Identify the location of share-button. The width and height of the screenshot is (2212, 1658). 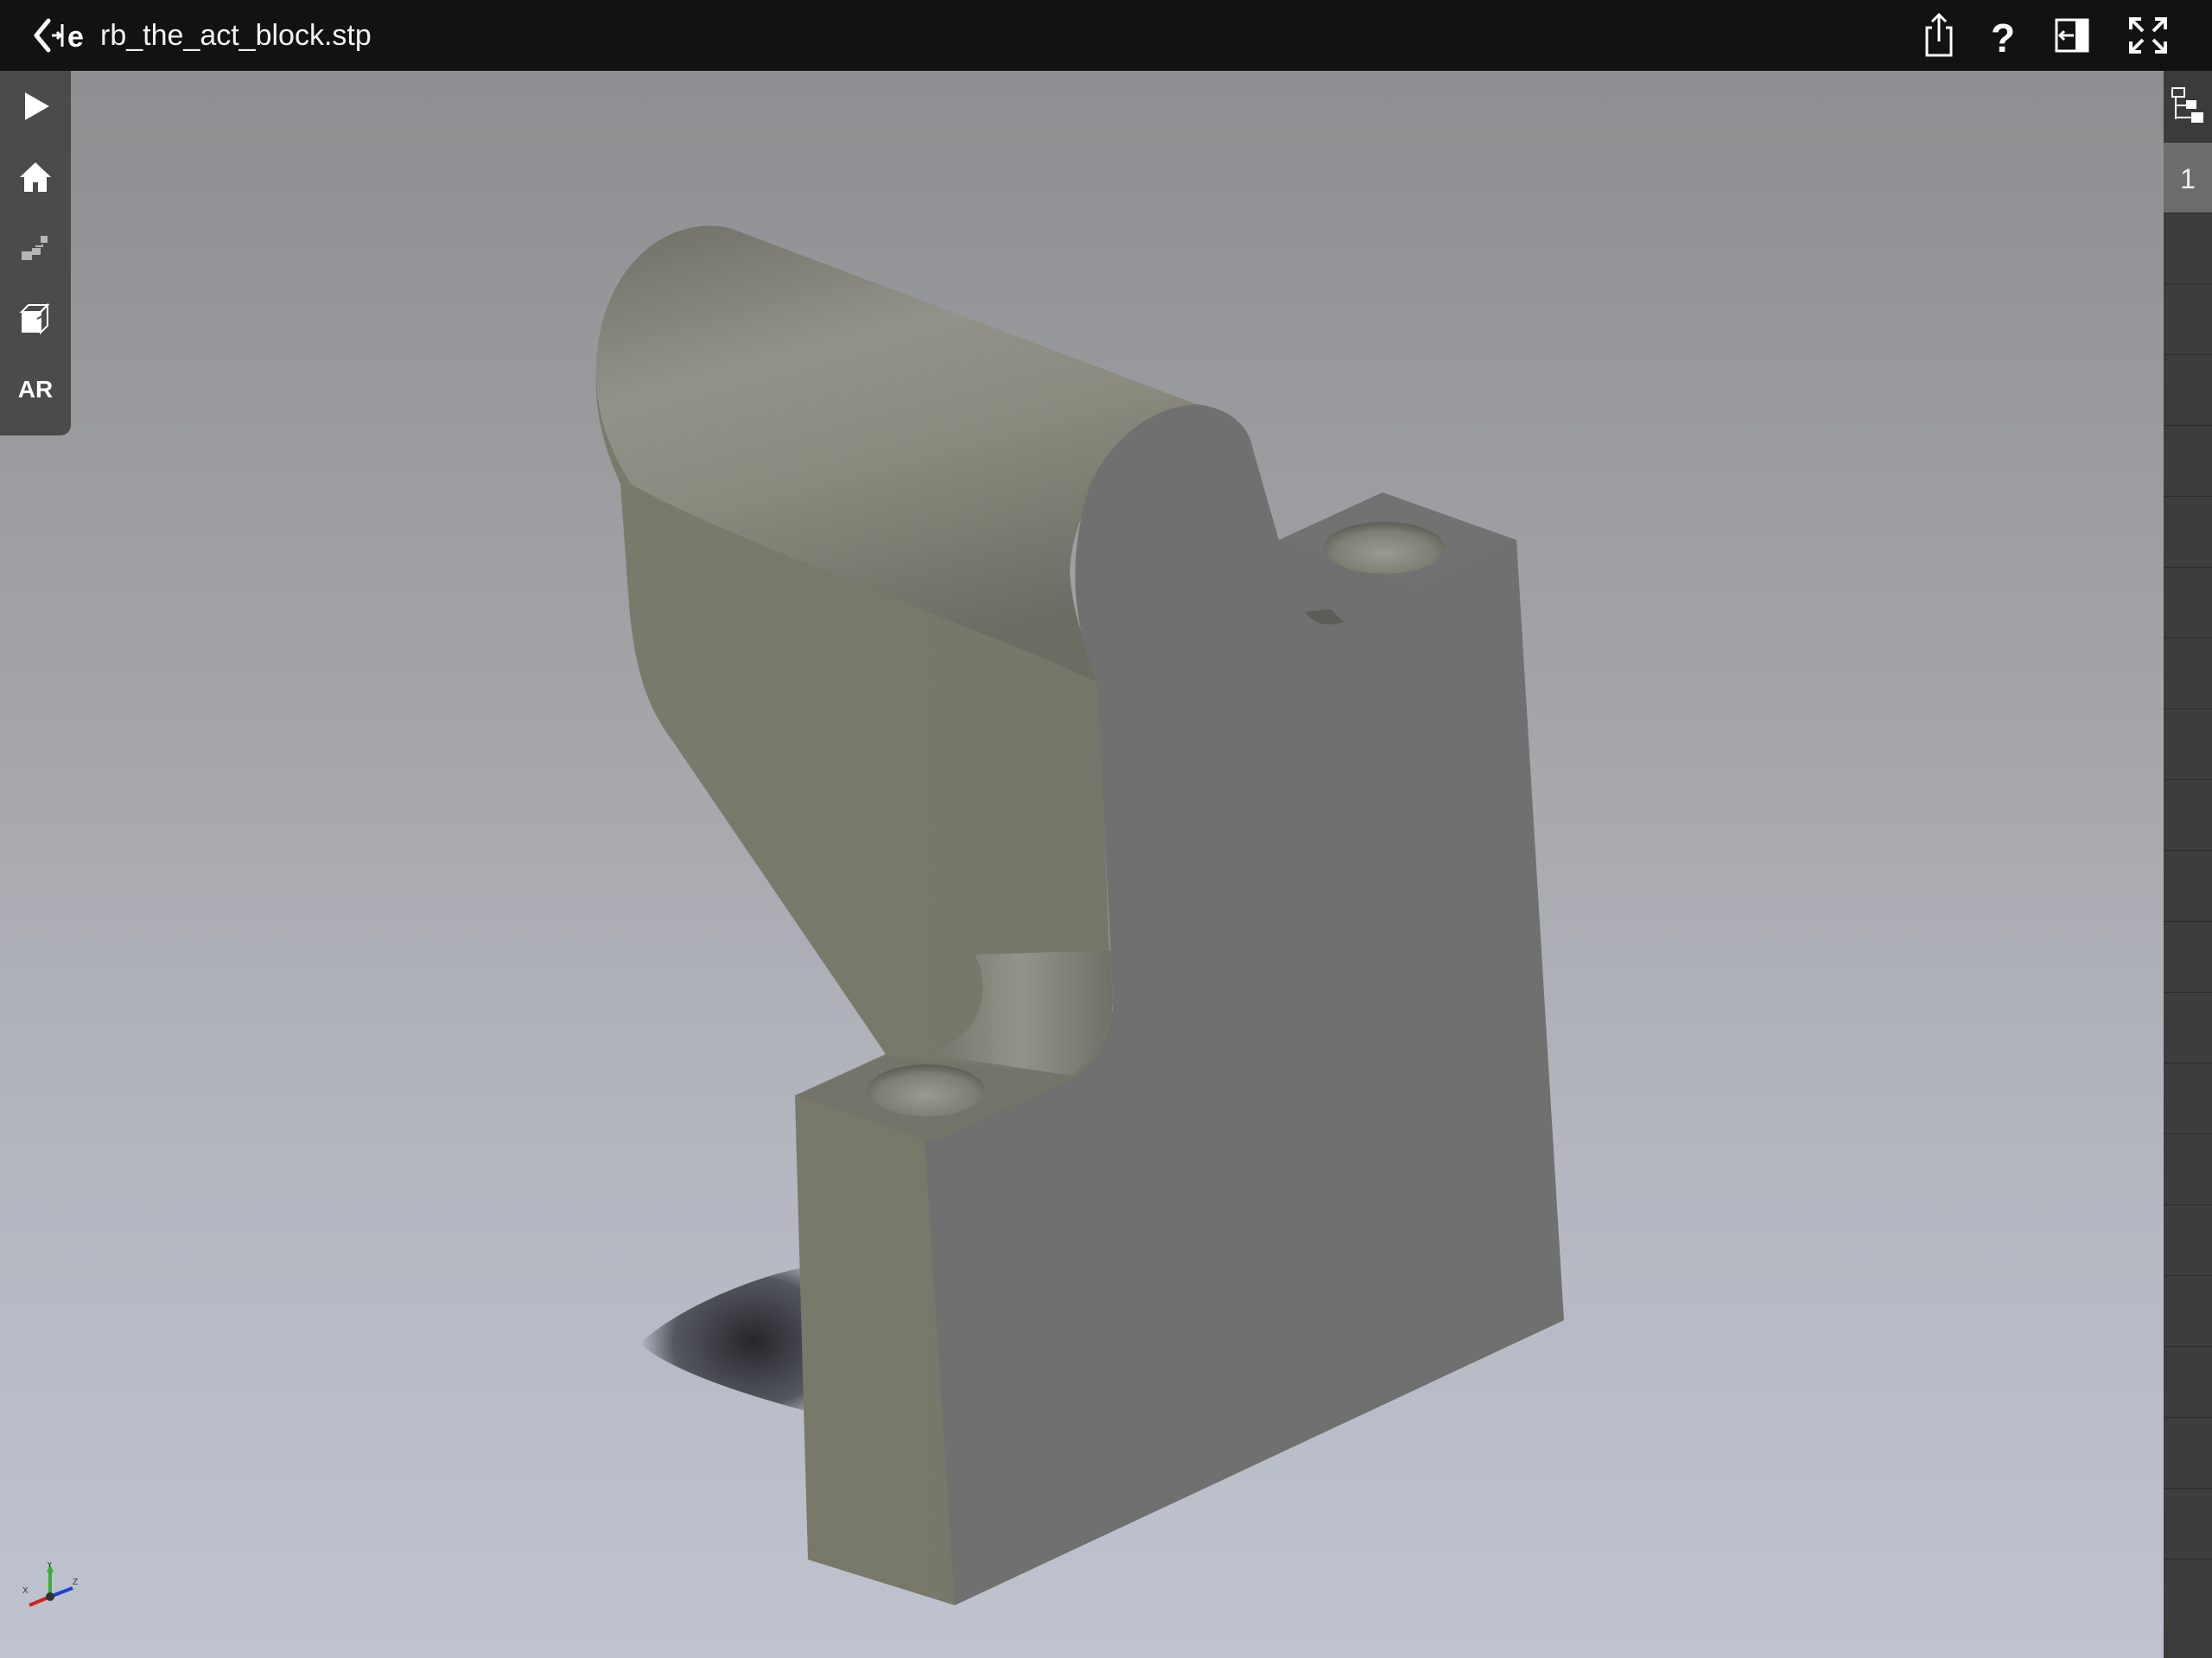
(1939, 35).